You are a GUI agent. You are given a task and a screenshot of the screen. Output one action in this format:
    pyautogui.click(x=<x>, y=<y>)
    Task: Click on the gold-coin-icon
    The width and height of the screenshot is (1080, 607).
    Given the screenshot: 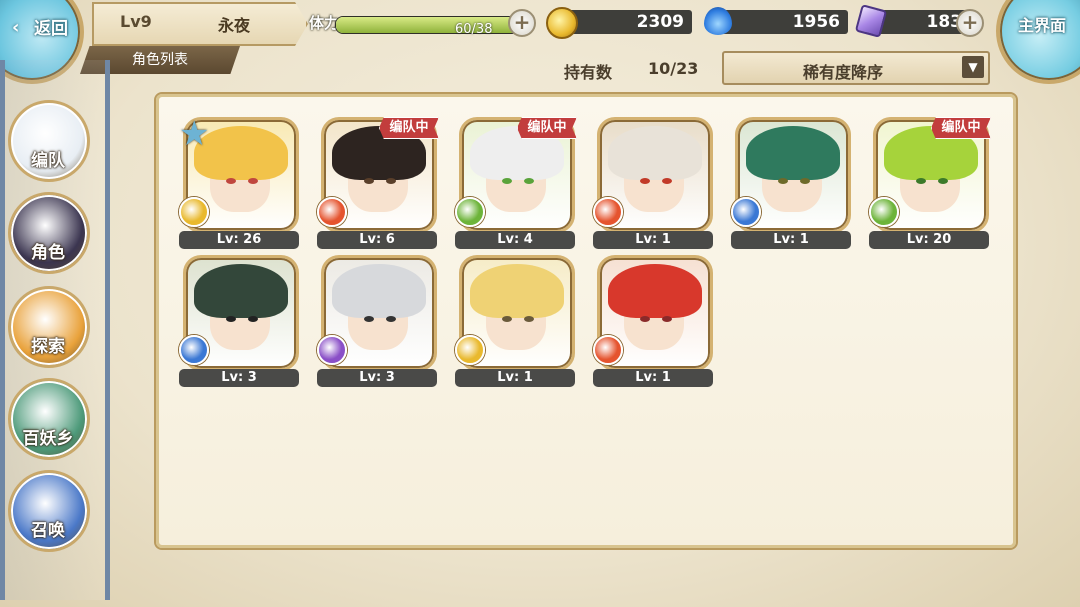 What is the action you would take?
    pyautogui.click(x=562, y=23)
    